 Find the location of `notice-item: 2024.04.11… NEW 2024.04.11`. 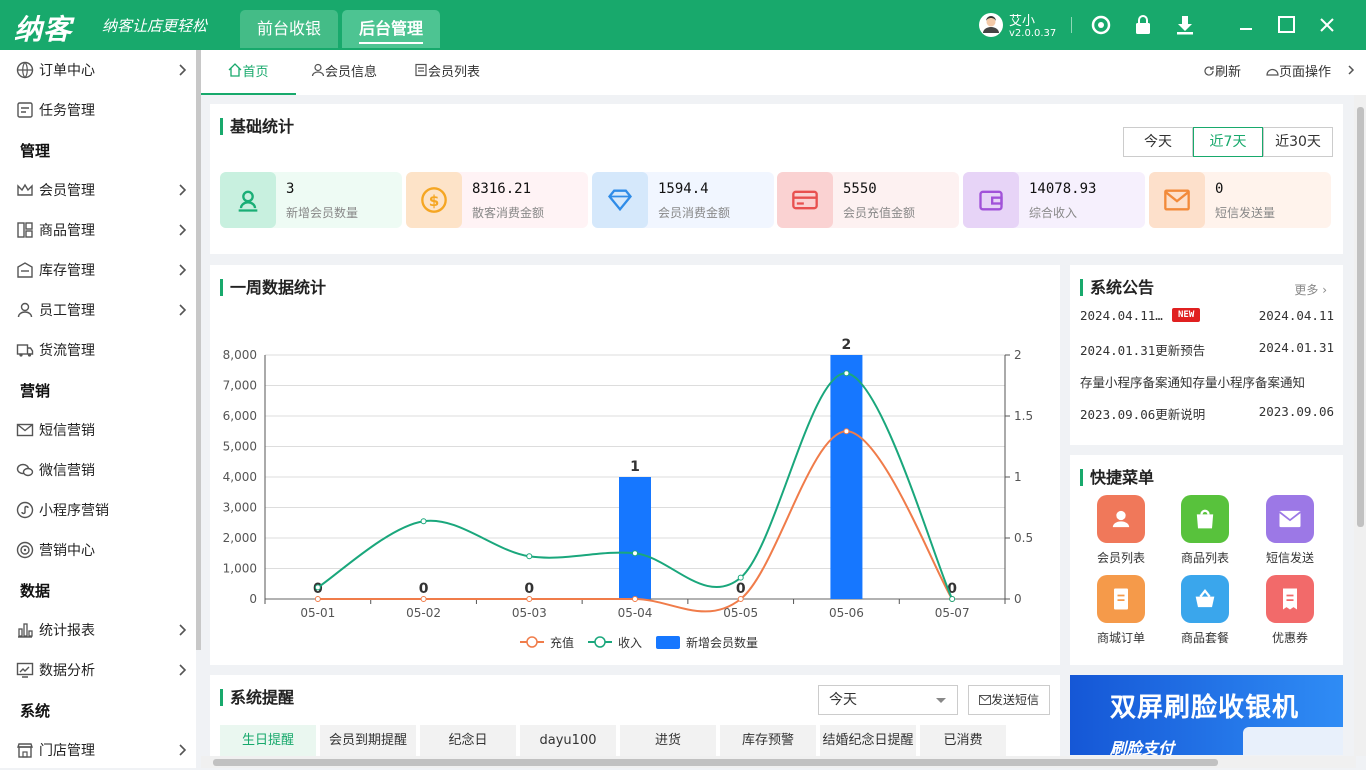

notice-item: 2024.04.11… NEW 2024.04.11 is located at coordinates (1207, 315).